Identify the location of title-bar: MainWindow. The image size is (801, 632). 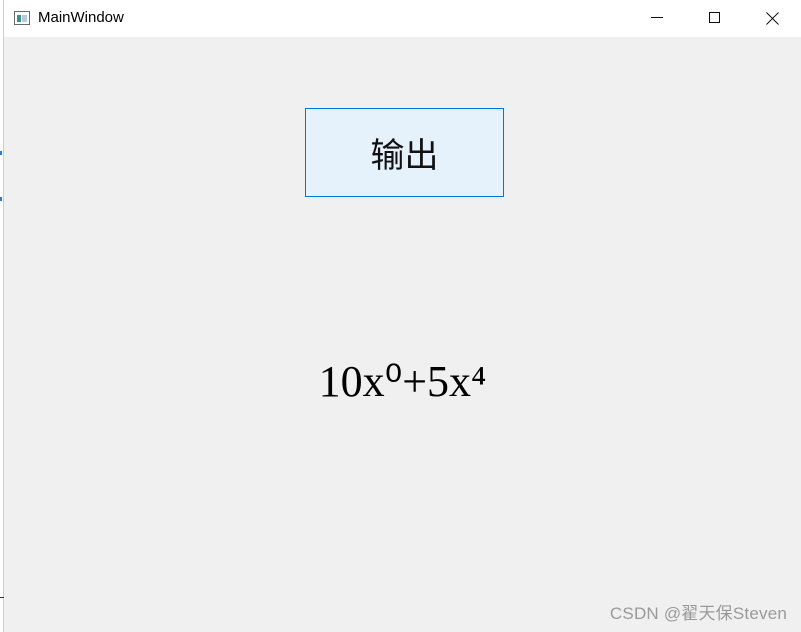
(402, 18).